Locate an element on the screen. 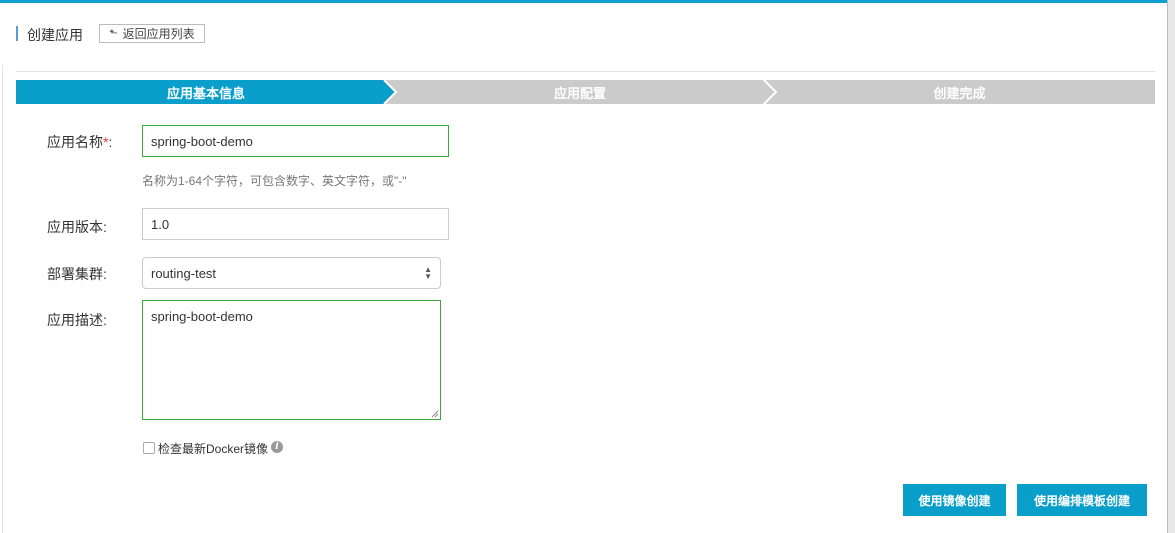 This screenshot has width=1175, height=533. cluster-select: routing-test ▲ ▼ is located at coordinates (291, 273).